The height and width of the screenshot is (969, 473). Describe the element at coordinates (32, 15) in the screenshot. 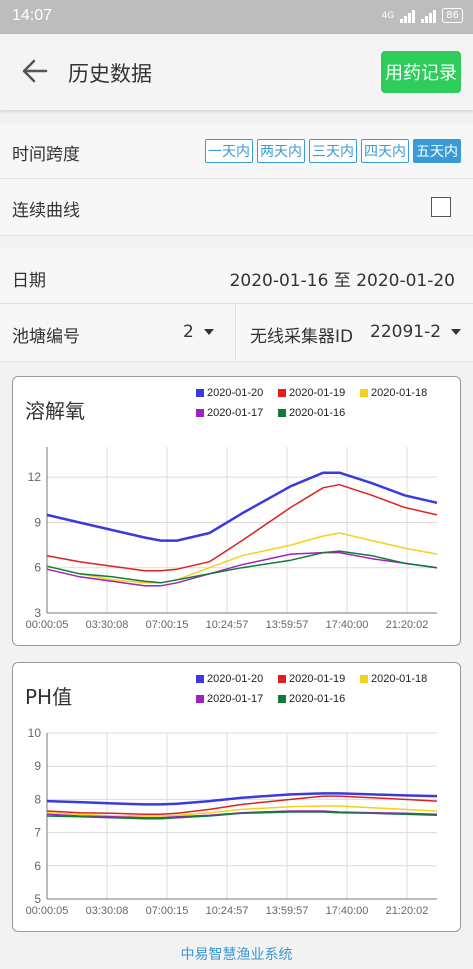

I see `status-time: 14:07` at that location.